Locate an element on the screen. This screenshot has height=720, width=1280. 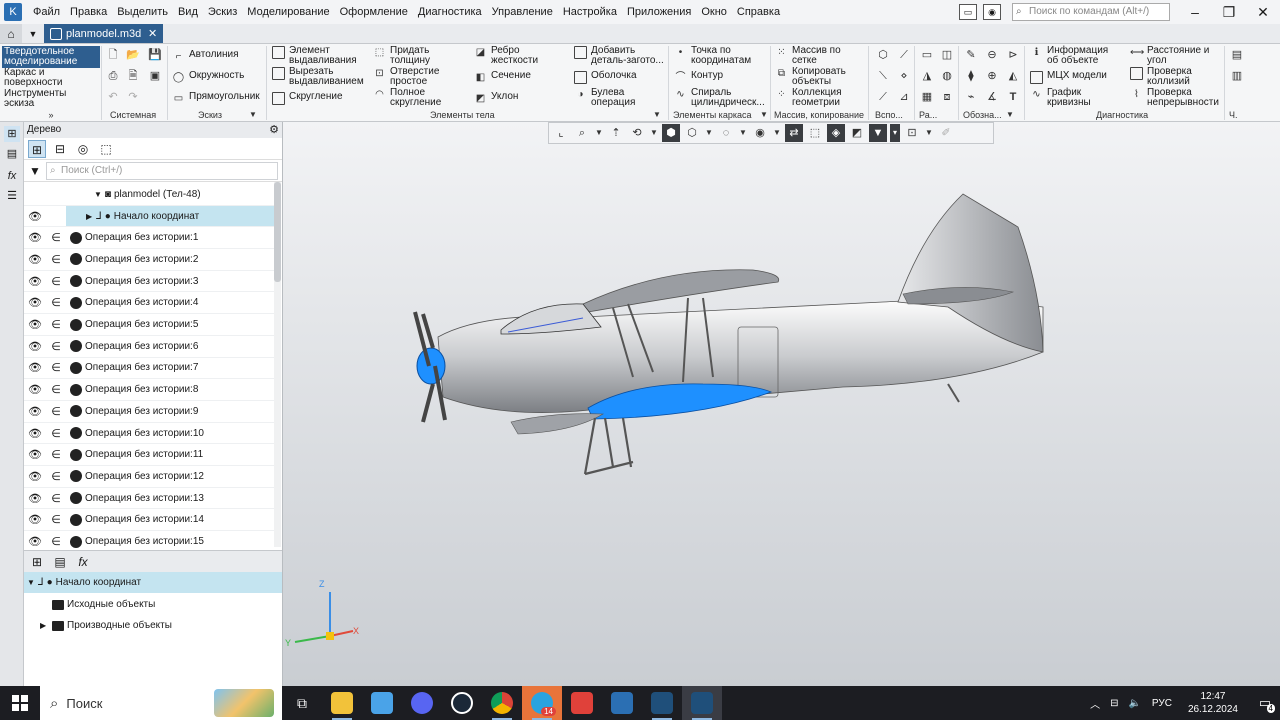
steam-icon is located at coordinates (462, 703).